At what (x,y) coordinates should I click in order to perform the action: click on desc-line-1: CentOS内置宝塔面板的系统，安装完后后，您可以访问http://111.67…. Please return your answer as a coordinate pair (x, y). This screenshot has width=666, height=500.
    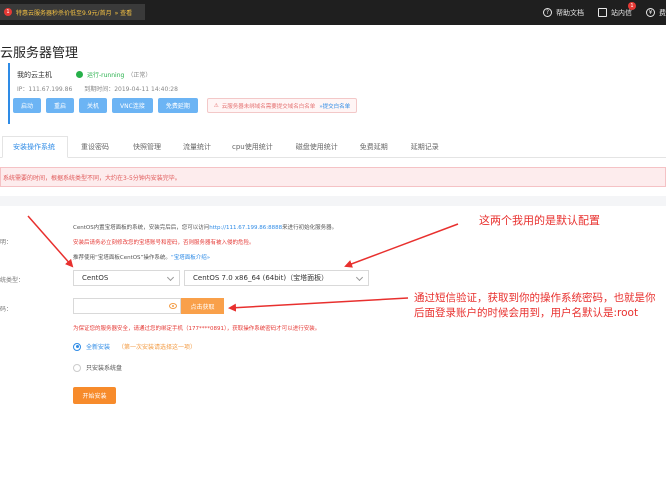
    Looking at the image, I should click on (205, 227).